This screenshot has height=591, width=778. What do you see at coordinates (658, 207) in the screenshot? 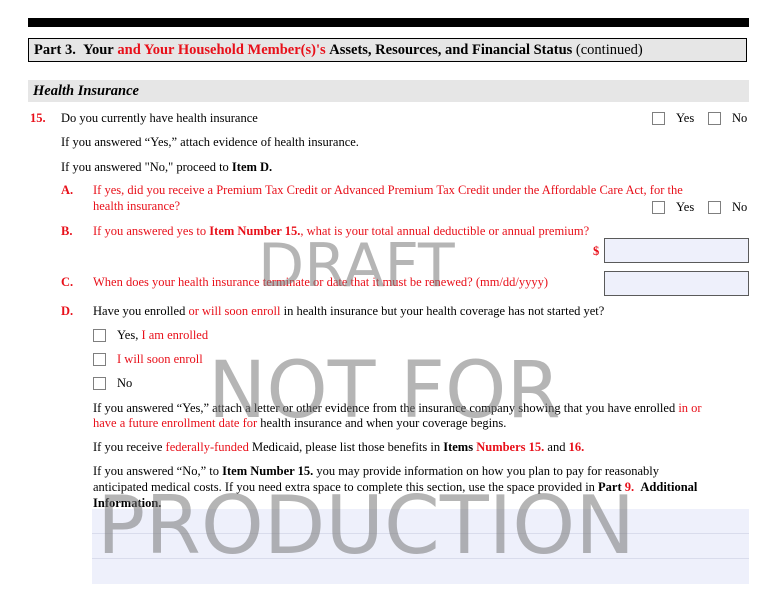
I see `qa-yes-checkbox` at bounding box center [658, 207].